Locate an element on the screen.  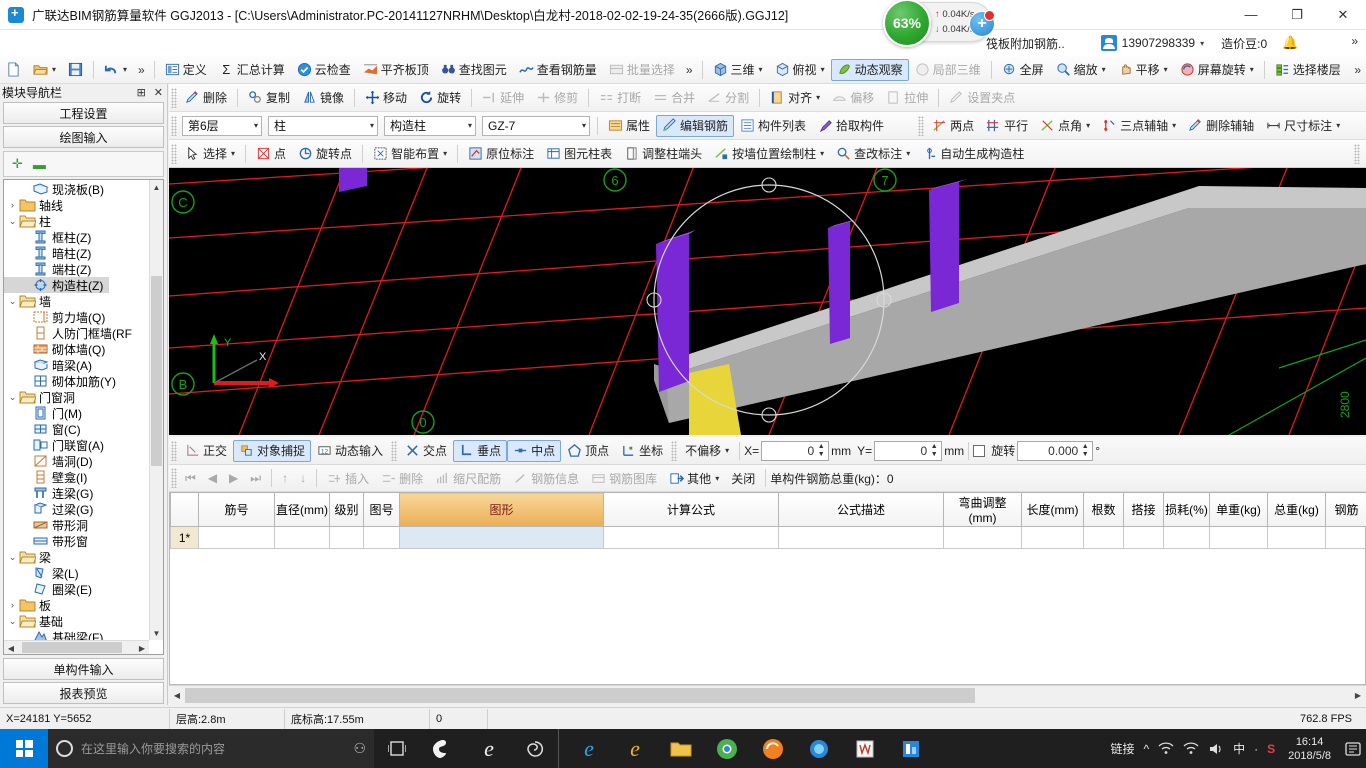
rotate-spin-up-icon: ▲ is located at coordinates (1085, 447).